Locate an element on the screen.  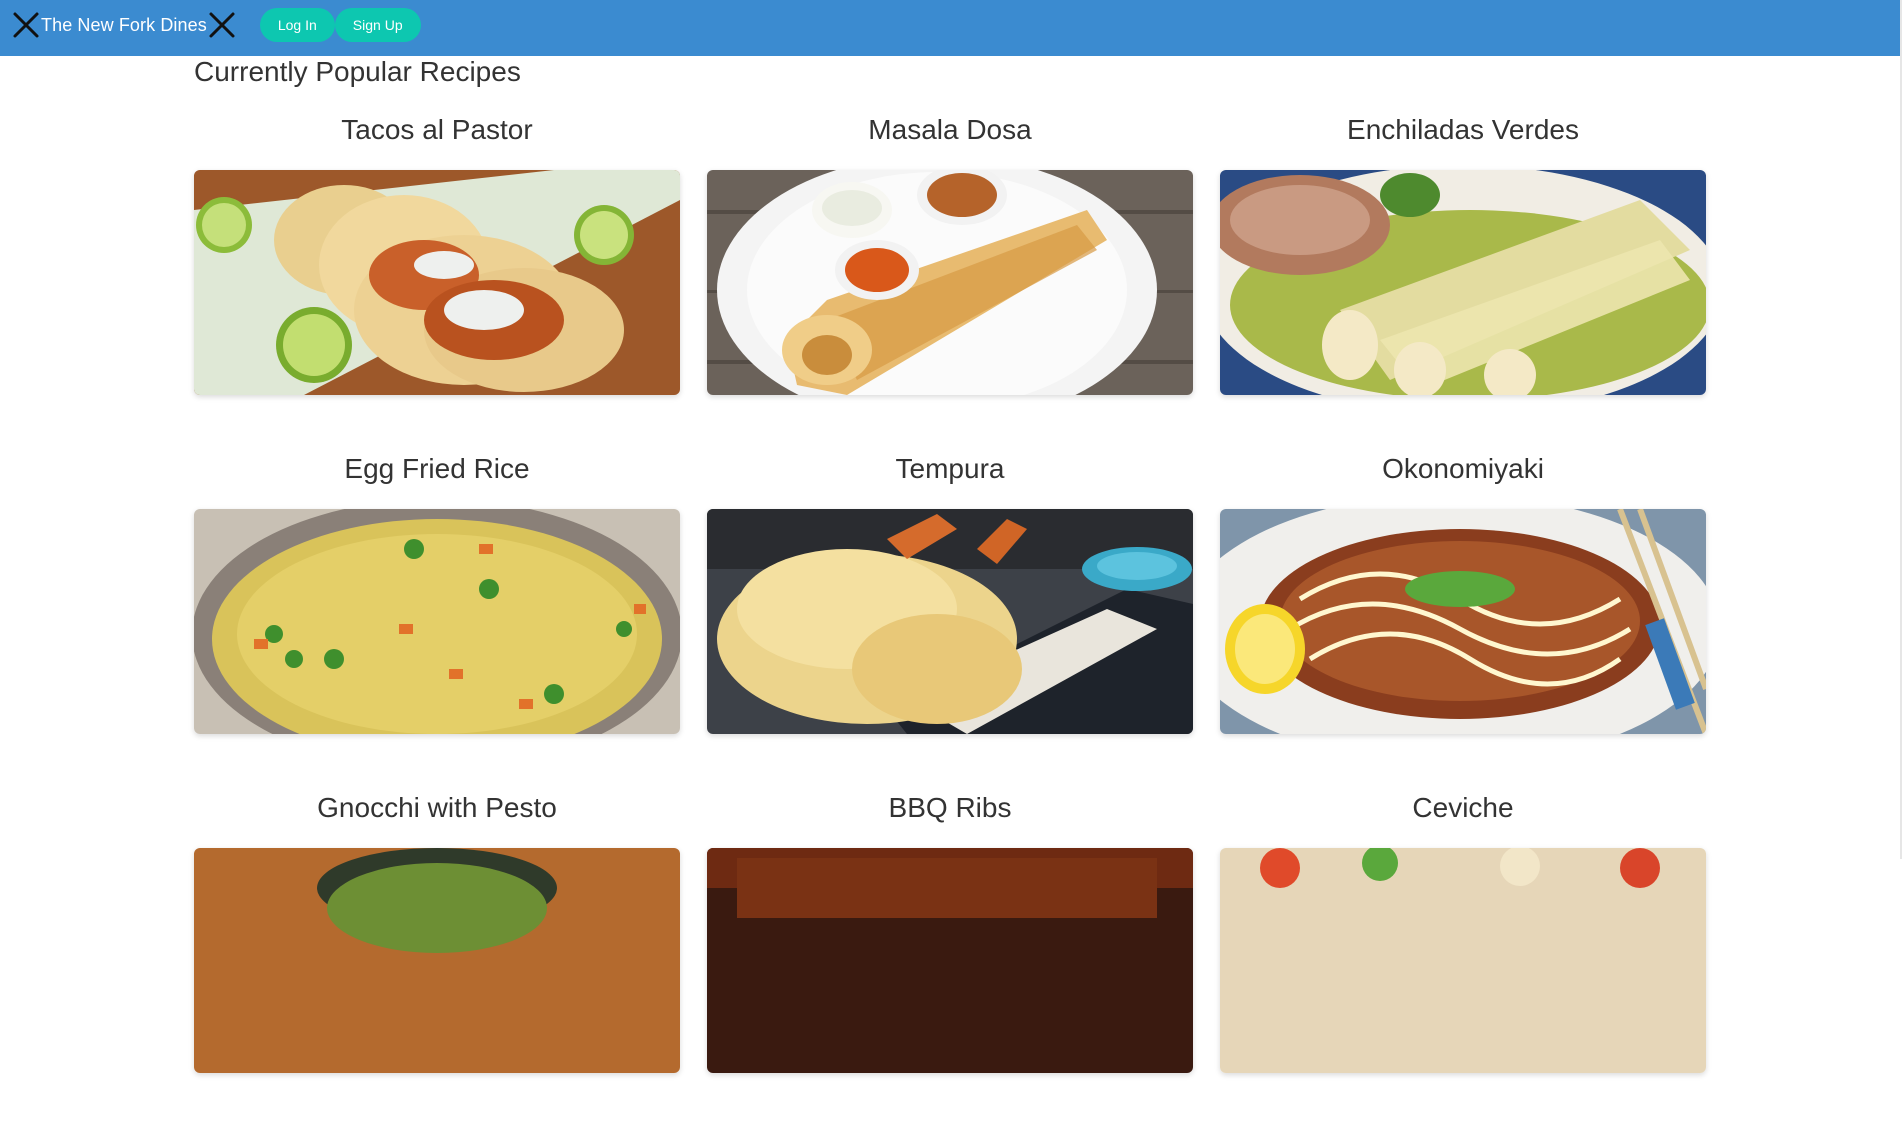
recipe-card-bbq-ribs: BBQ Ribs is located at coordinates (950, 957).